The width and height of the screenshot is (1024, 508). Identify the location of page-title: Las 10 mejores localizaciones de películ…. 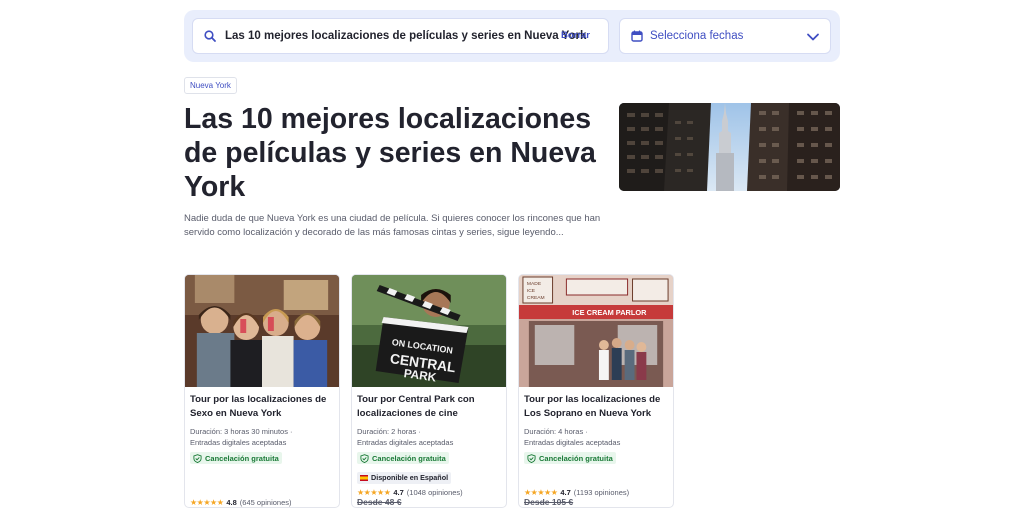
(390, 153).